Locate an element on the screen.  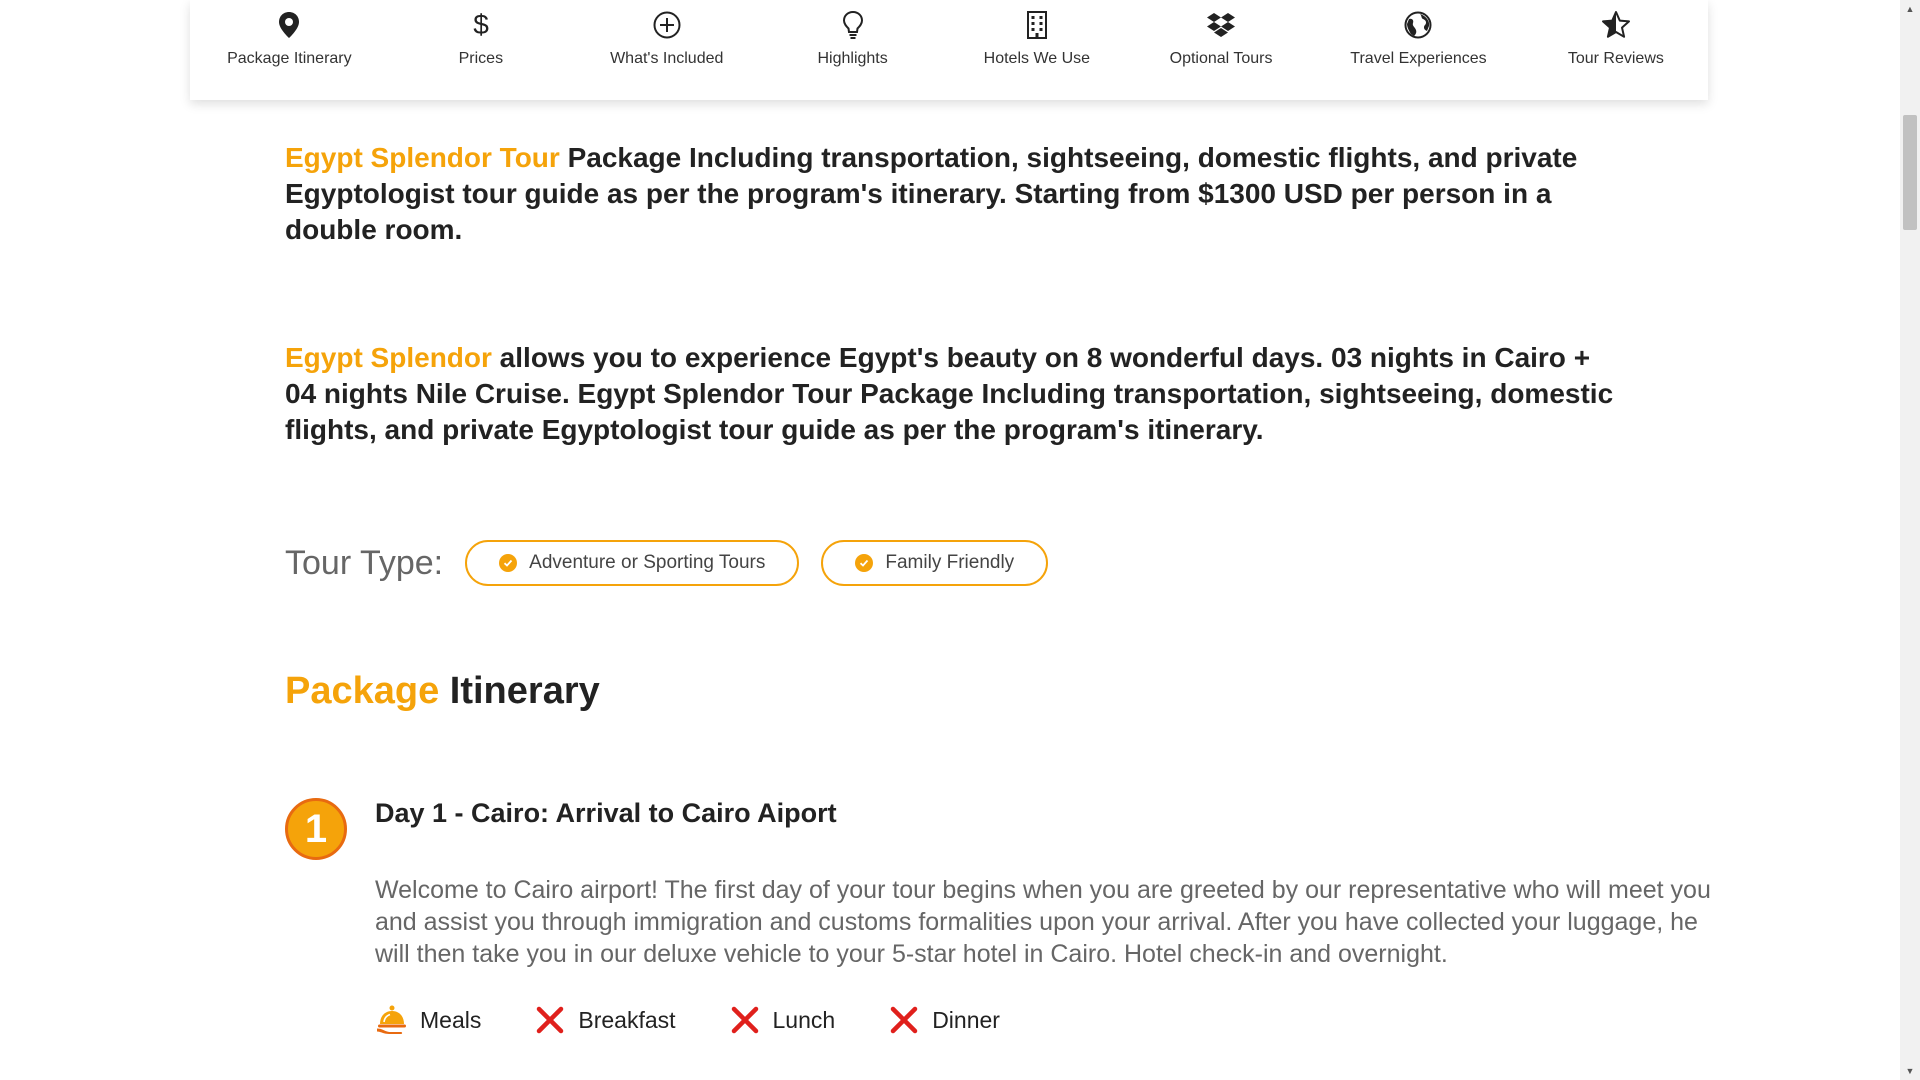
meal-label: Lunch is located at coordinates (804, 1019).